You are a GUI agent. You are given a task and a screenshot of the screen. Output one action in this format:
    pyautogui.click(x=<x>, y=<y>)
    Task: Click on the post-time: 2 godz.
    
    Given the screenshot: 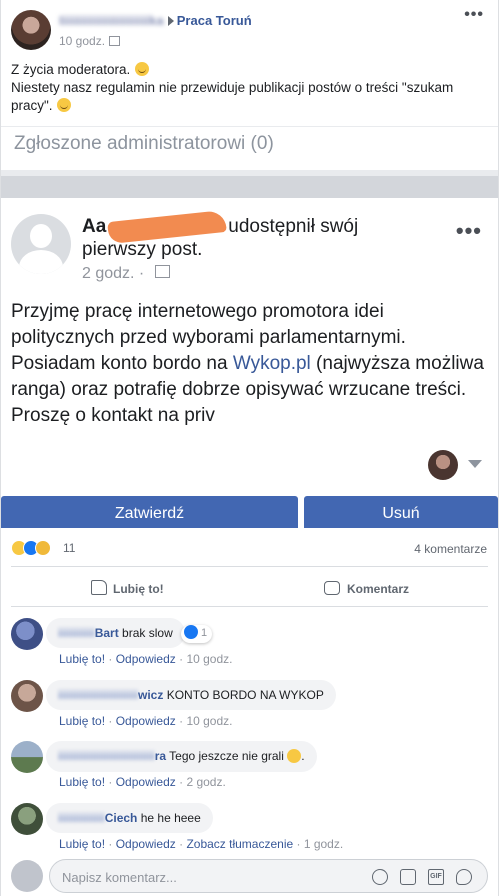 What is the action you would take?
    pyautogui.click(x=108, y=273)
    